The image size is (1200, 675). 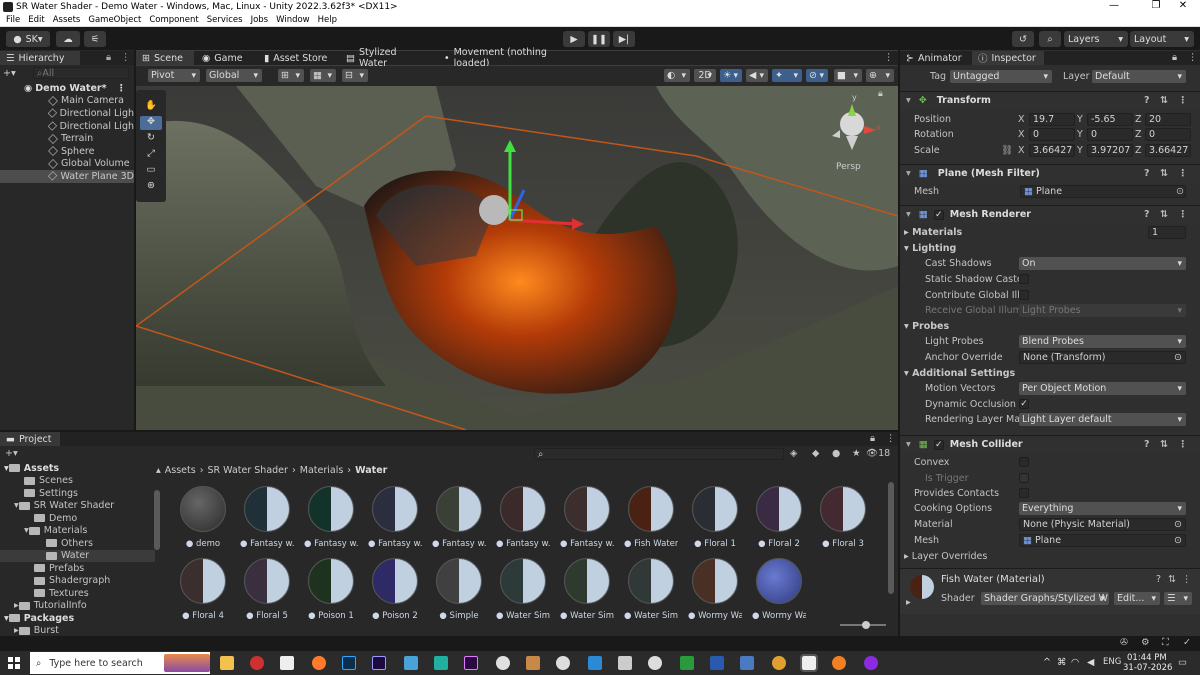 What do you see at coordinates (11, 453) in the screenshot?
I see `add-icon: +▾` at bounding box center [11, 453].